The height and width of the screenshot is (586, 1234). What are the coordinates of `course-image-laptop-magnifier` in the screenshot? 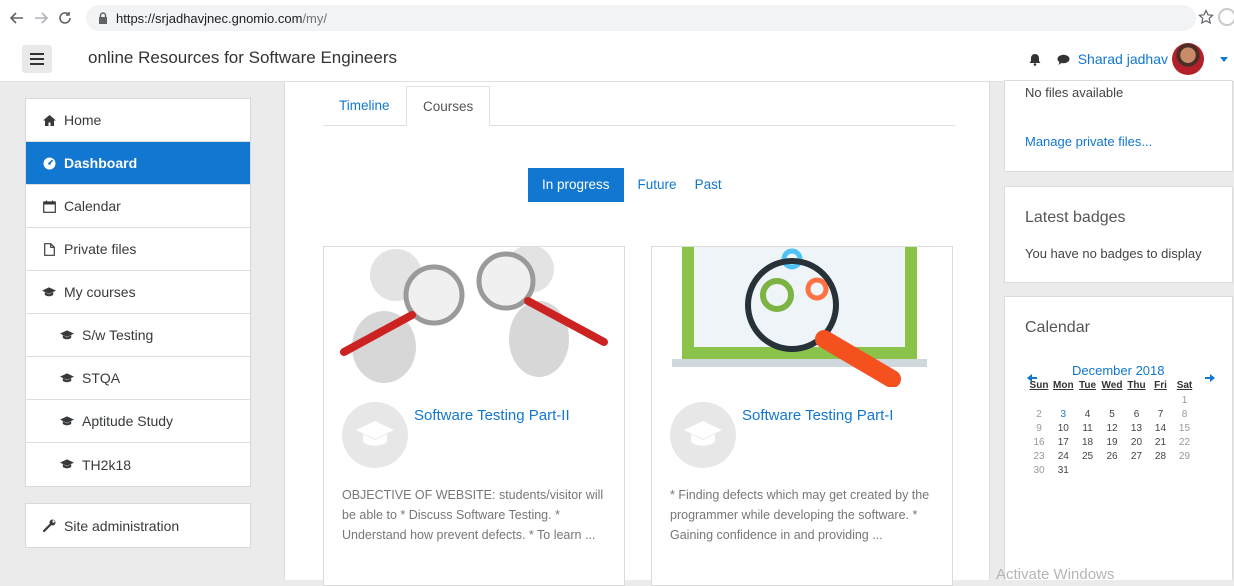 It's located at (802, 317).